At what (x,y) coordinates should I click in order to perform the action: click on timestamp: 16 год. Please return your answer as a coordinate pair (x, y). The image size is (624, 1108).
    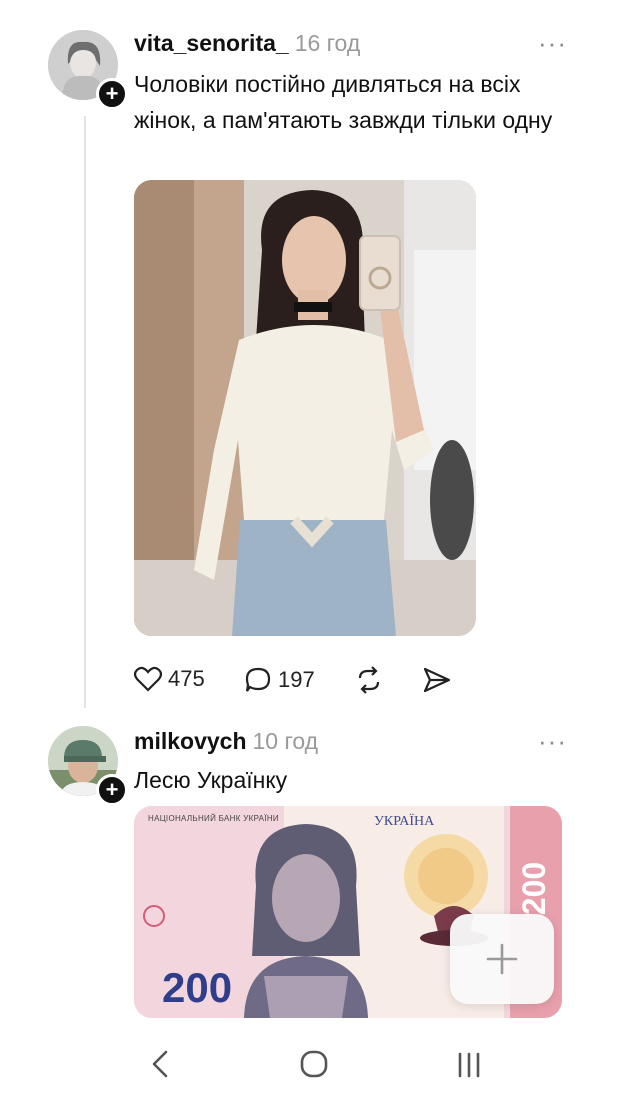
    Looking at the image, I should click on (327, 43).